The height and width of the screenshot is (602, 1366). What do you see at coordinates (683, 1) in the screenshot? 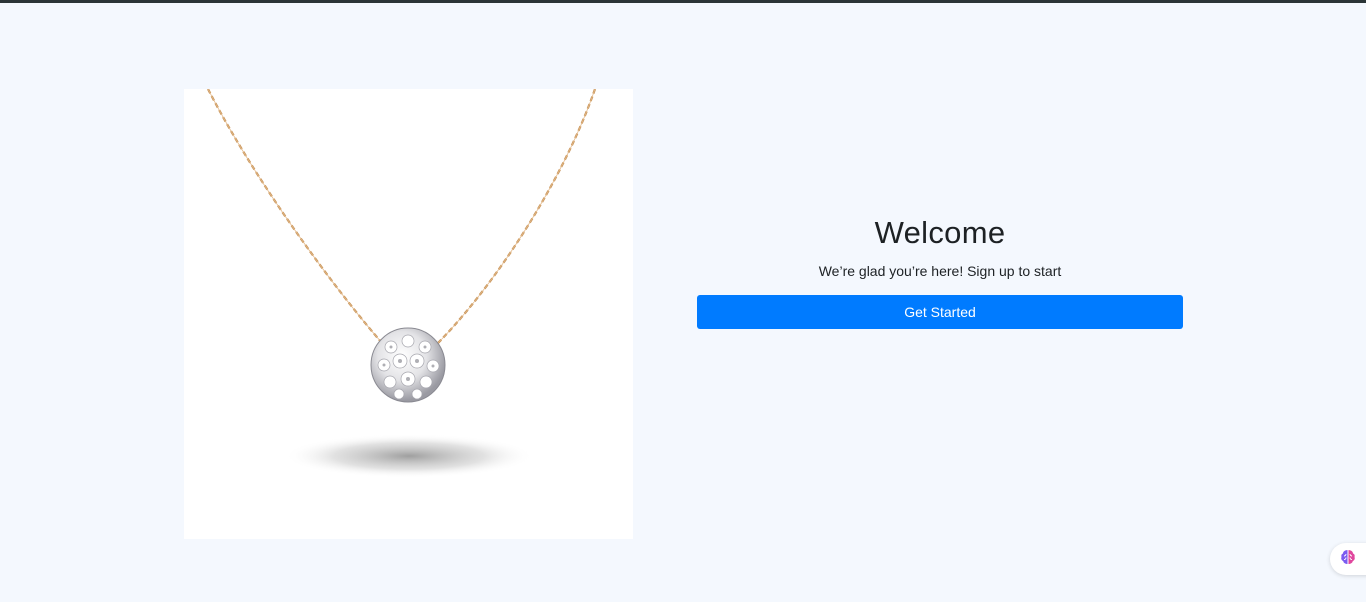
I see `top-bar` at bounding box center [683, 1].